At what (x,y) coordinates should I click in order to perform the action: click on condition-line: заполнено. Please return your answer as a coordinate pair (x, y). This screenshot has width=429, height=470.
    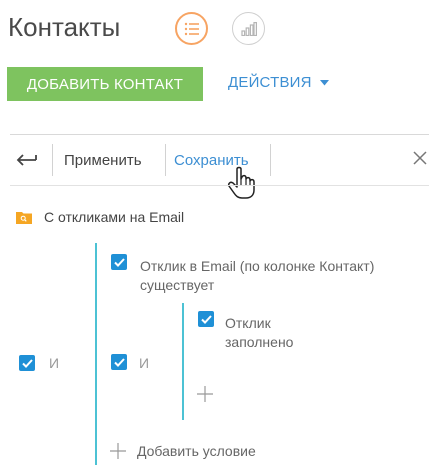
    Looking at the image, I should click on (259, 342).